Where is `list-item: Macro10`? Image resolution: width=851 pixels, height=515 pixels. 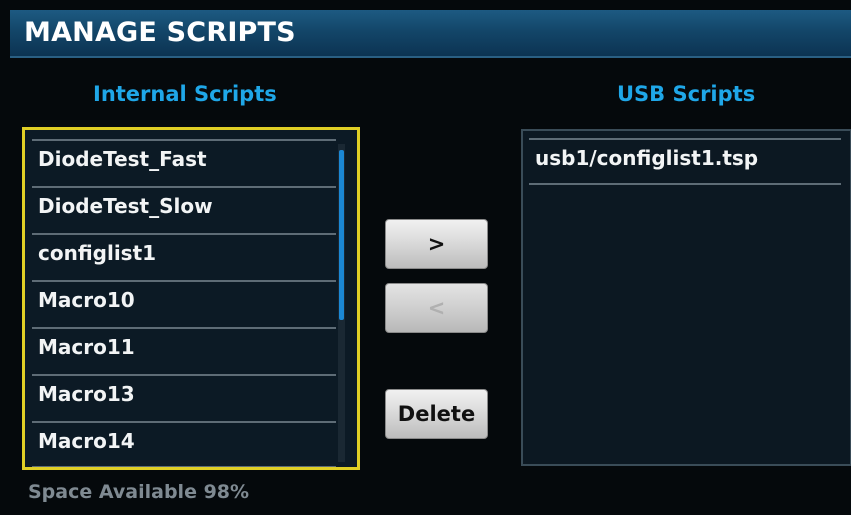
list-item: Macro10 is located at coordinates (184, 302).